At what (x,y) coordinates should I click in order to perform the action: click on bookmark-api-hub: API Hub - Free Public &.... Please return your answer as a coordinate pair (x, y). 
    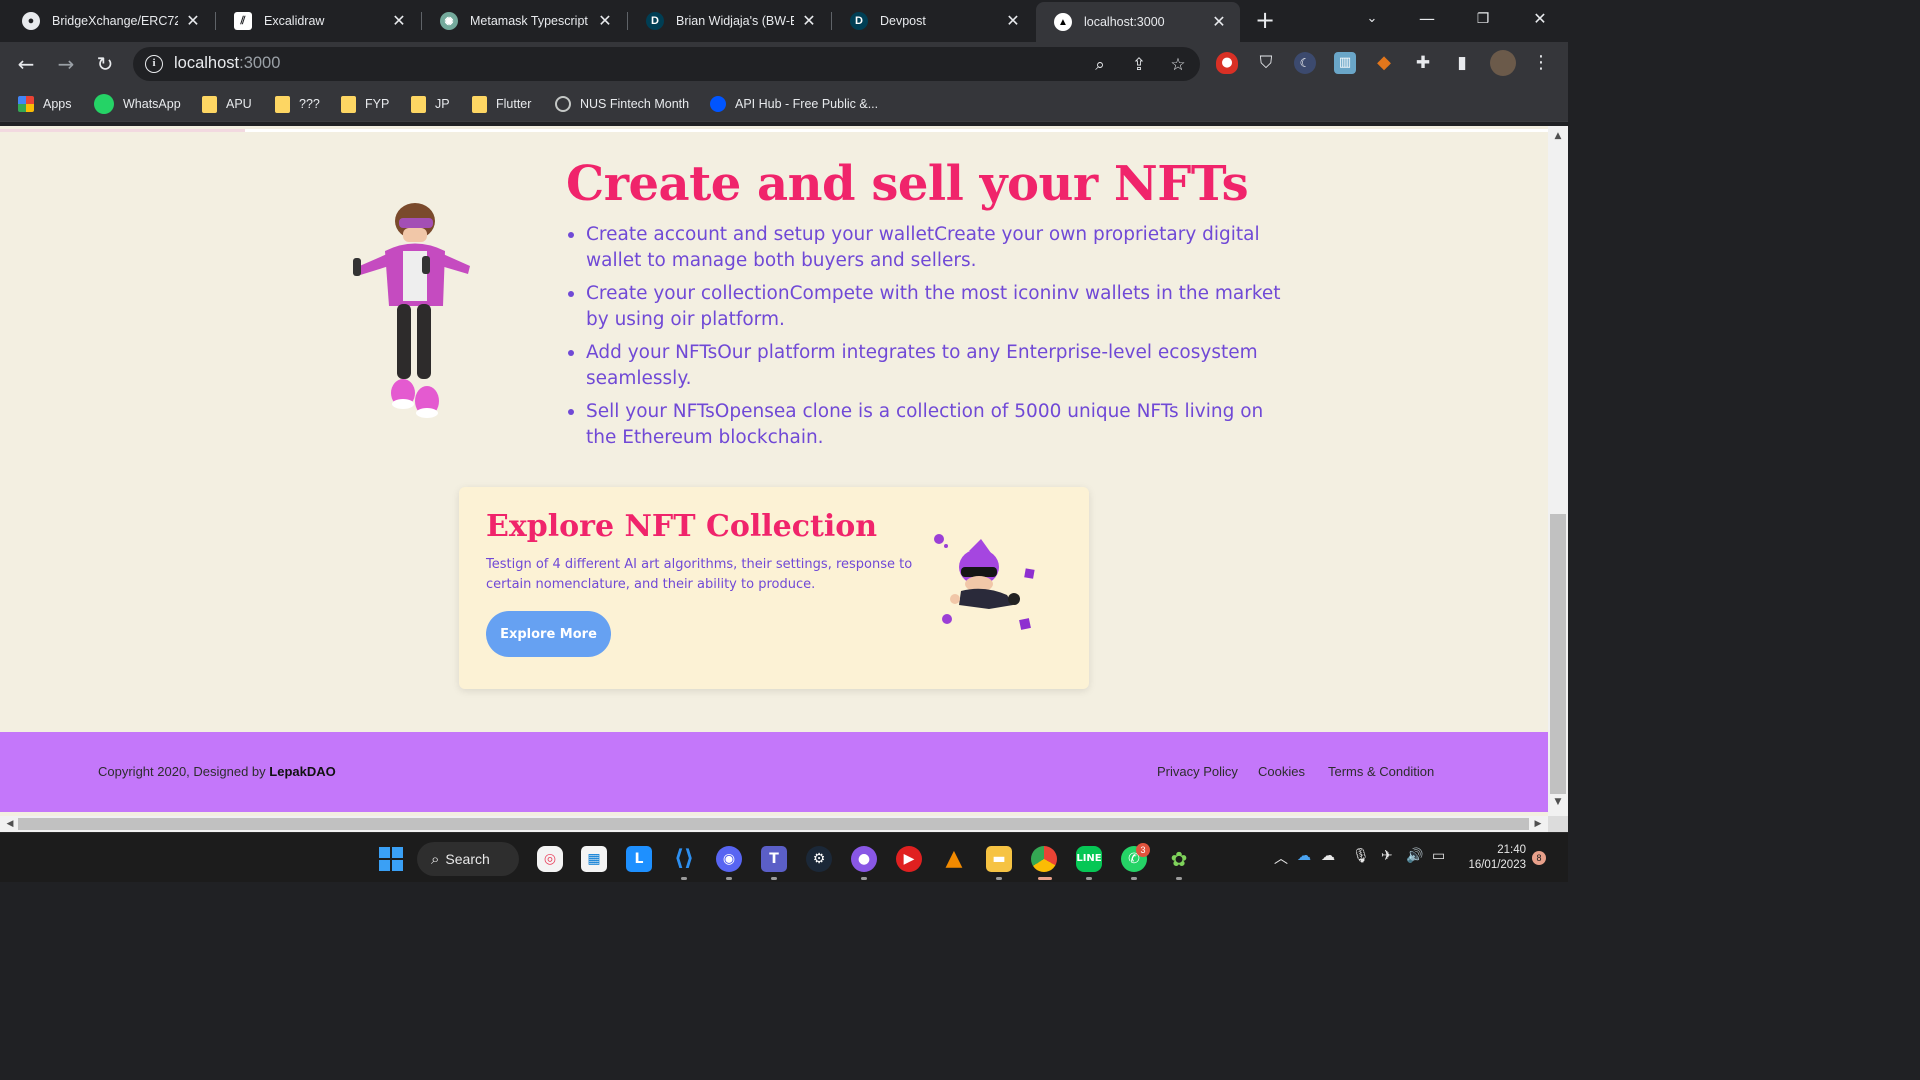
    Looking at the image, I should click on (794, 104).